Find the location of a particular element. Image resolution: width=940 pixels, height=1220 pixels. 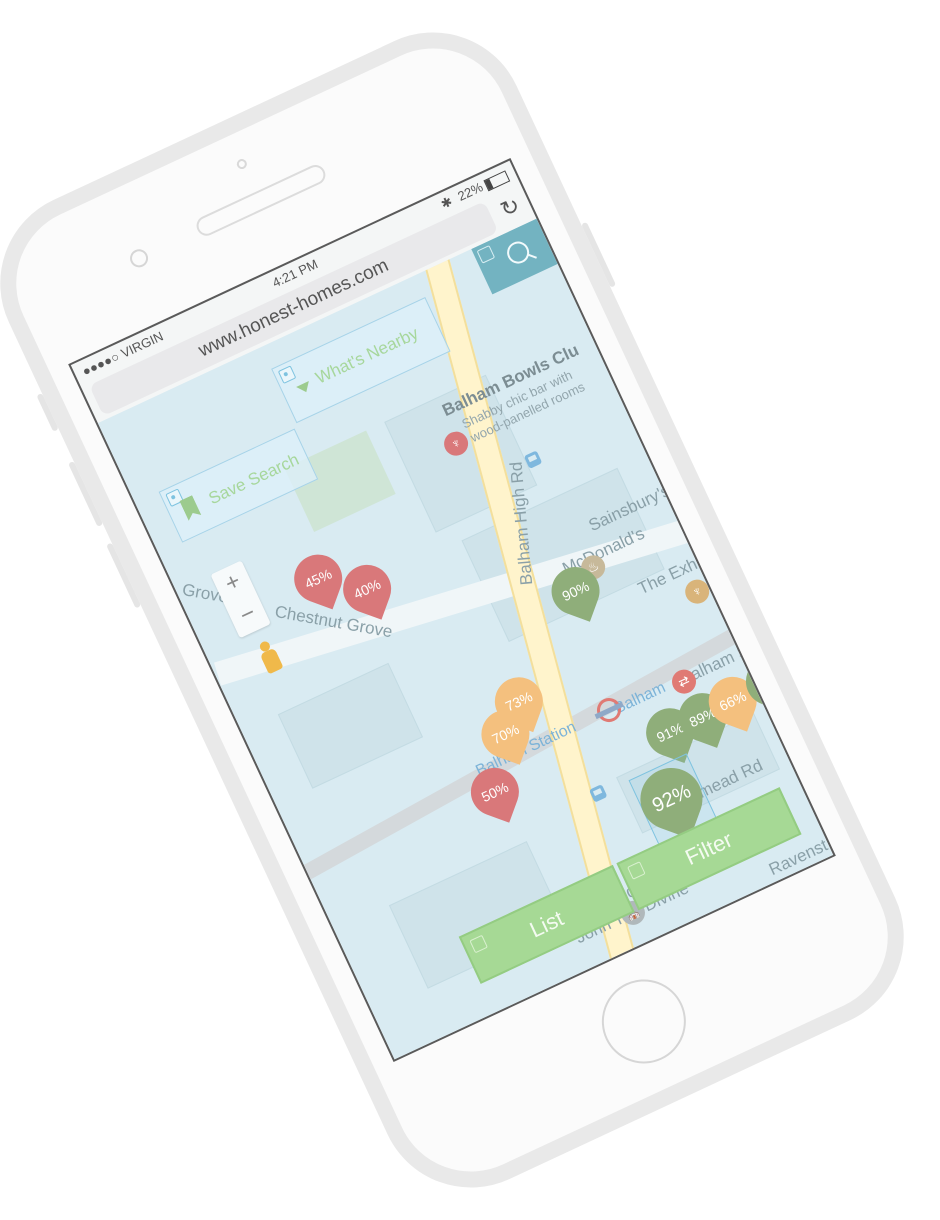

pin-label: 92% is located at coordinates (671, 798).